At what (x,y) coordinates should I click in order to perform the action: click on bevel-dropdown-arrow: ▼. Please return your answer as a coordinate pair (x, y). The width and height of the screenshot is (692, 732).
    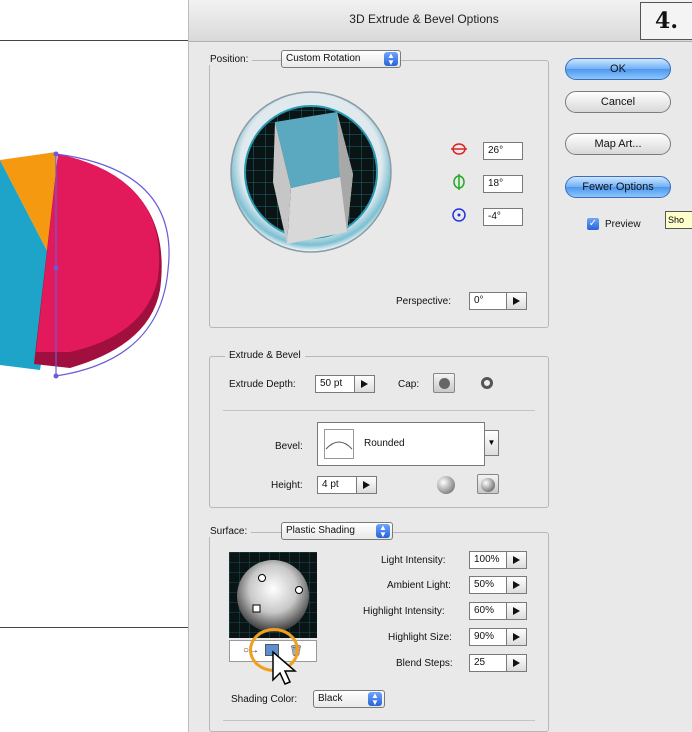
    Looking at the image, I should click on (492, 443).